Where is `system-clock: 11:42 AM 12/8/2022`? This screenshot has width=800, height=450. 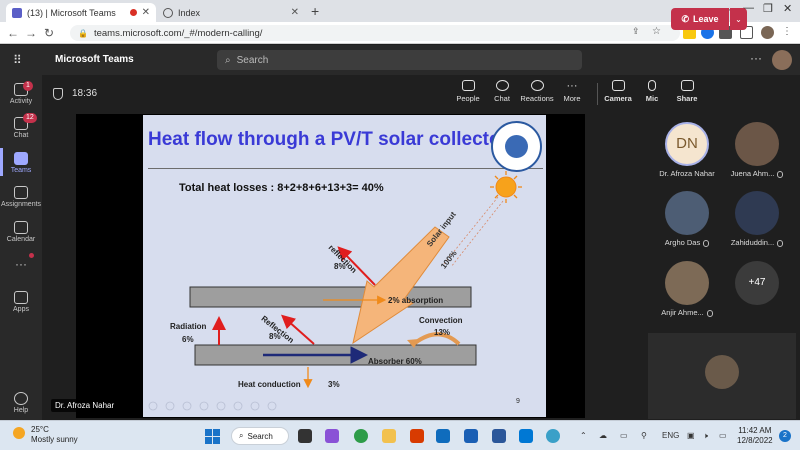 system-clock: 11:42 AM 12/8/2022 is located at coordinates (755, 436).